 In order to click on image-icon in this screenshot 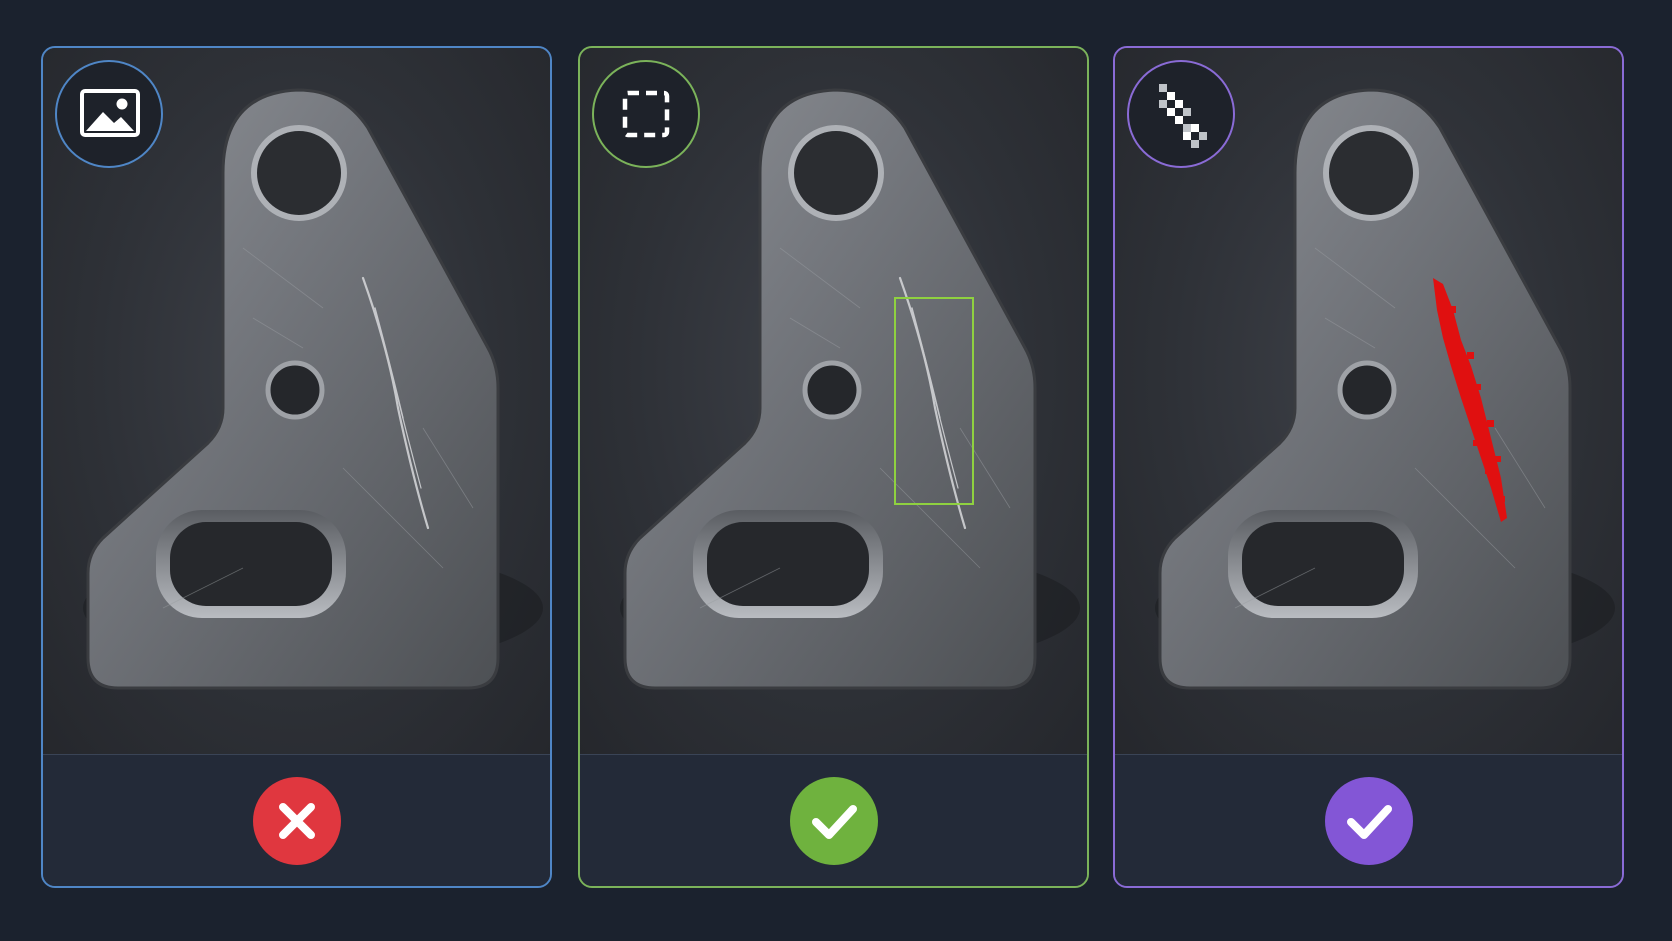, I will do `click(109, 114)`.